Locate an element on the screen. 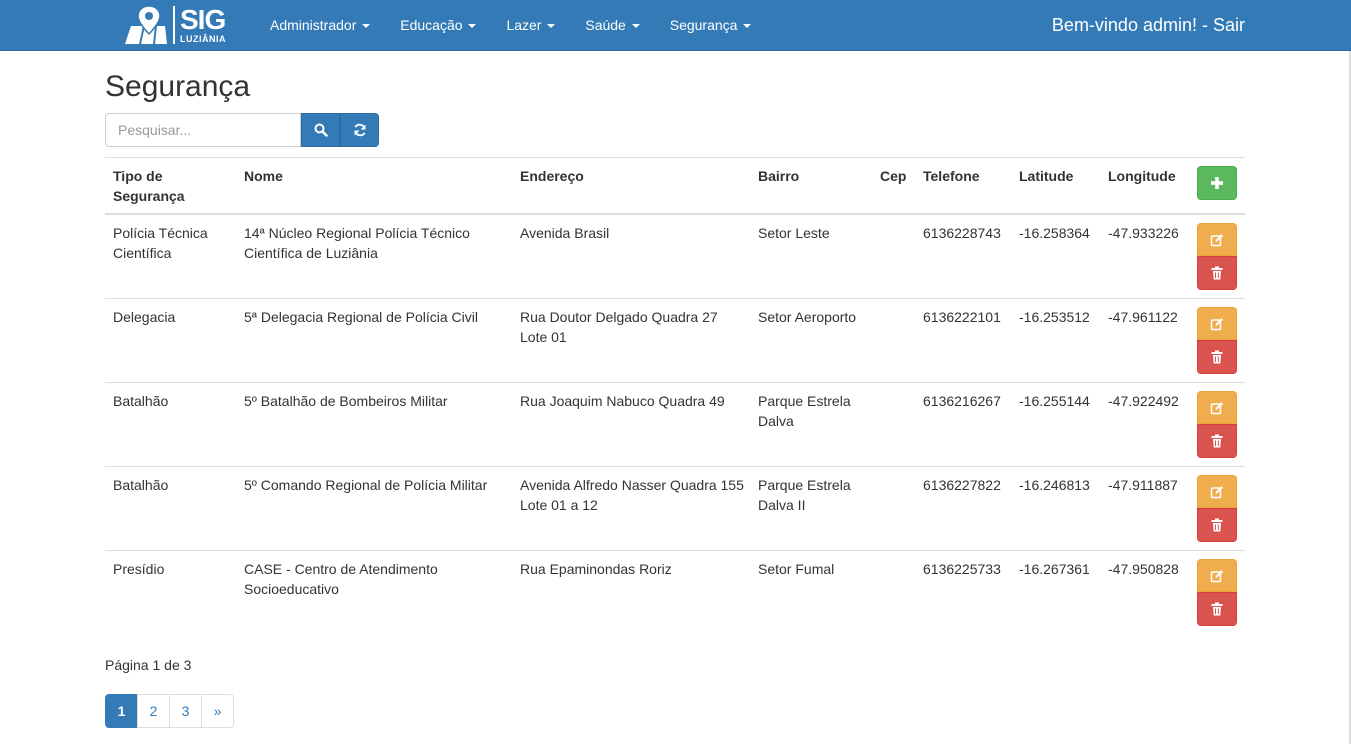  brand-text: SIG LUZIÂNIA is located at coordinates (203, 25).